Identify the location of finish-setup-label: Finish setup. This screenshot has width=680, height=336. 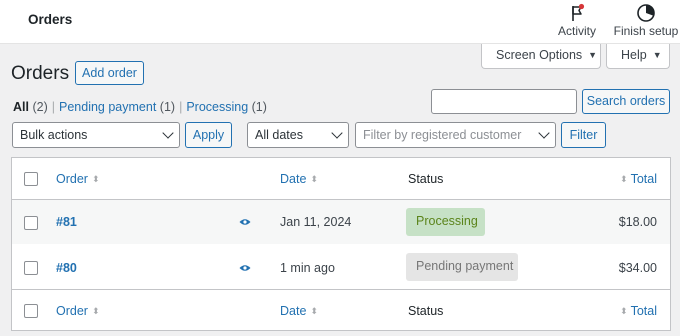
(646, 31).